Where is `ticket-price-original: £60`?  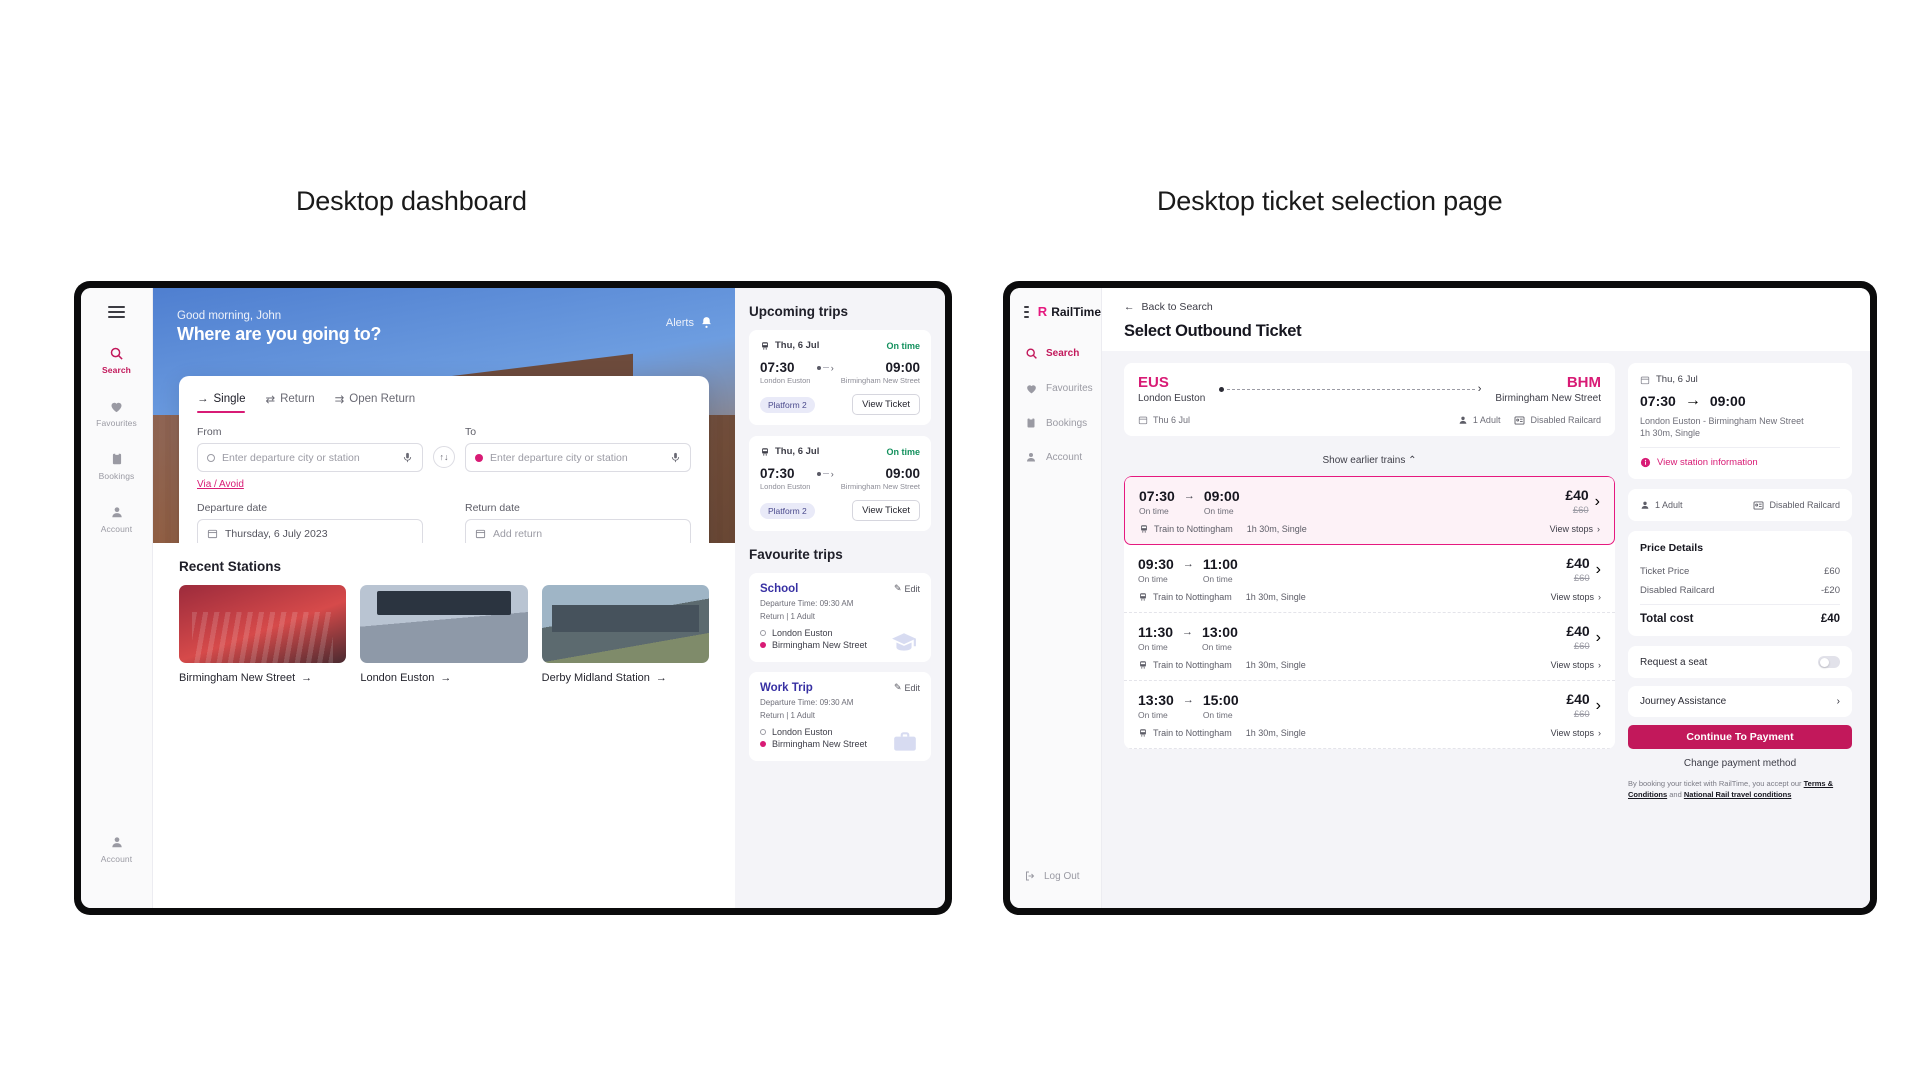
ticket-price-original: £60 is located at coordinates (1581, 646).